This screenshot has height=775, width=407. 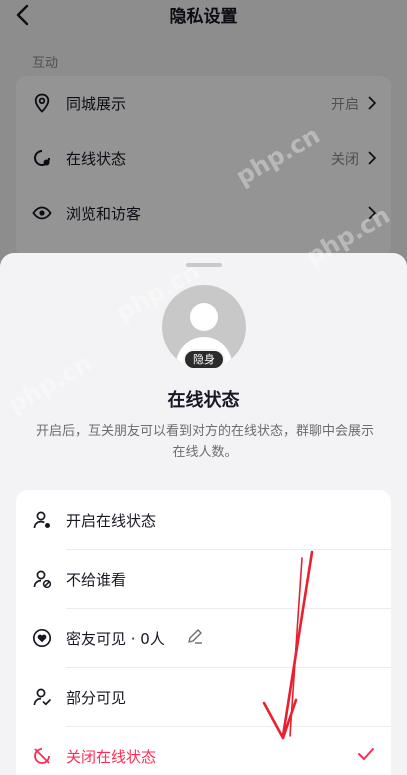 I want to click on eye-off-icon, so click(x=42, y=756).